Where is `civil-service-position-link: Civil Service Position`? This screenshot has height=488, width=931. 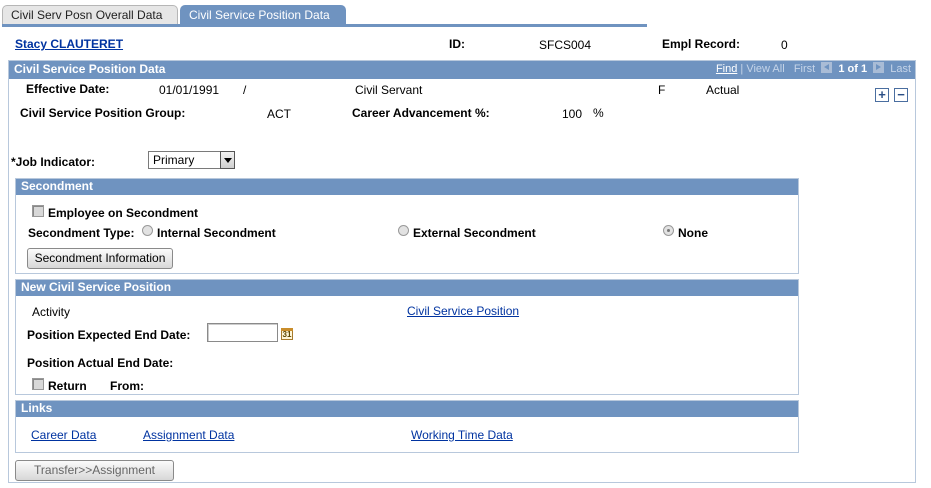 civil-service-position-link: Civil Service Position is located at coordinates (463, 311).